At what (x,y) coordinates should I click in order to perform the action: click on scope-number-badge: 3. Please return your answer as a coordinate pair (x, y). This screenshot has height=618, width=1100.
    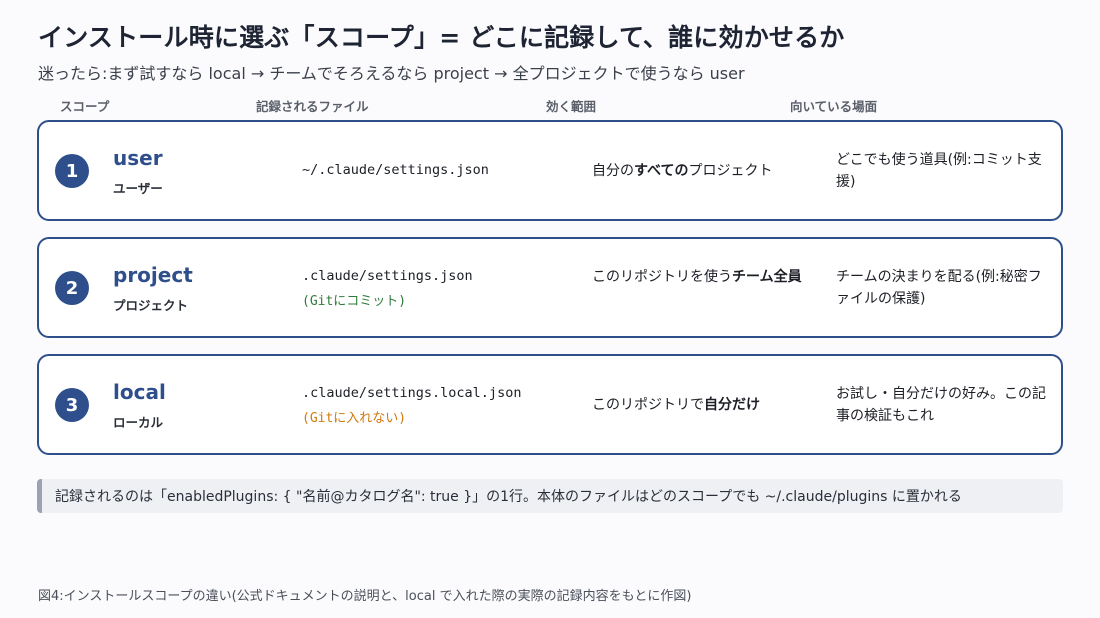
    Looking at the image, I should click on (72, 405).